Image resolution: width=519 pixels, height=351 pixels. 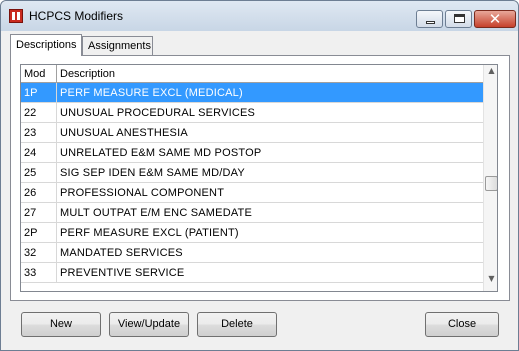 I want to click on table-row: 27 MULT OUTPAT E/M ENC SAMEDATE, so click(x=252, y=213).